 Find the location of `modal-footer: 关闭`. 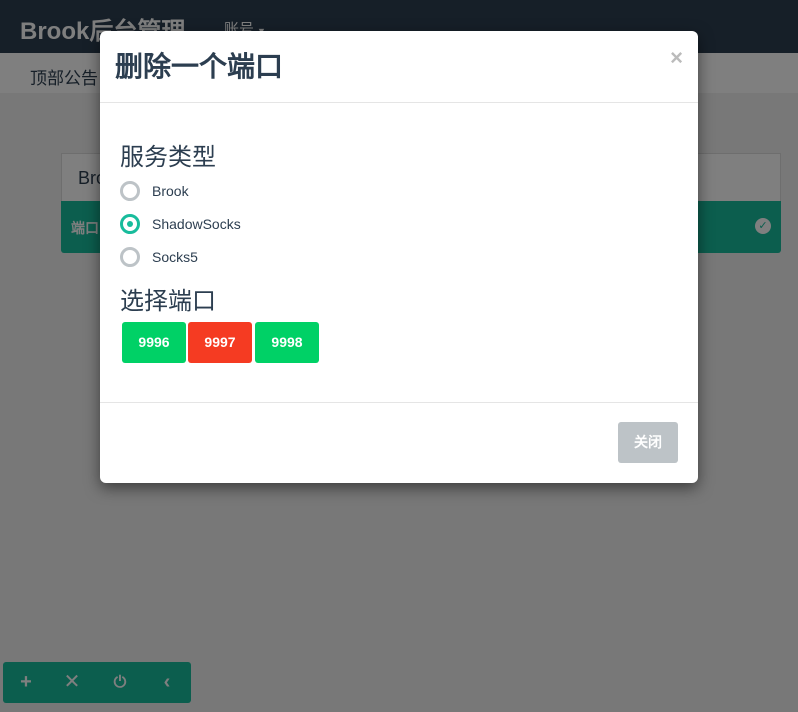

modal-footer: 关闭 is located at coordinates (399, 443).